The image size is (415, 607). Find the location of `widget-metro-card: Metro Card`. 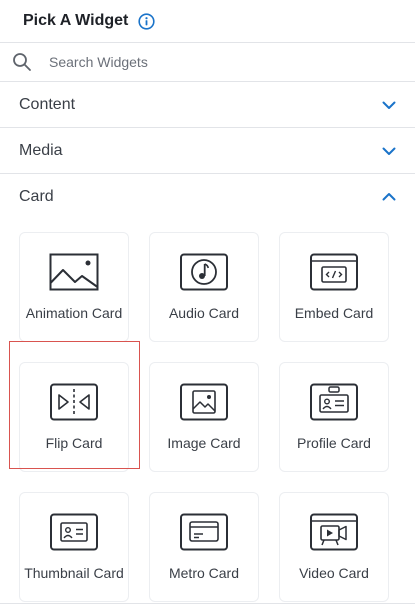

widget-metro-card: Metro Card is located at coordinates (204, 547).